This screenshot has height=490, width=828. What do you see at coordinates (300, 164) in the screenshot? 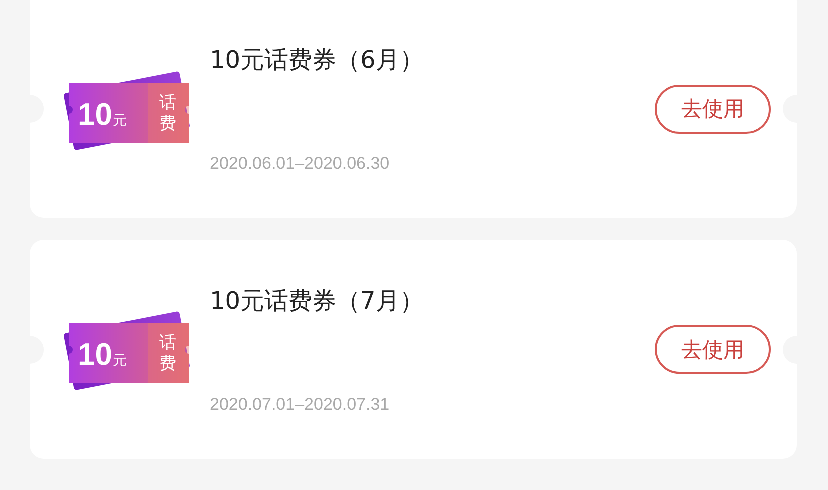
I see `validity-date: 2020.06.01–2020.06.30` at bounding box center [300, 164].